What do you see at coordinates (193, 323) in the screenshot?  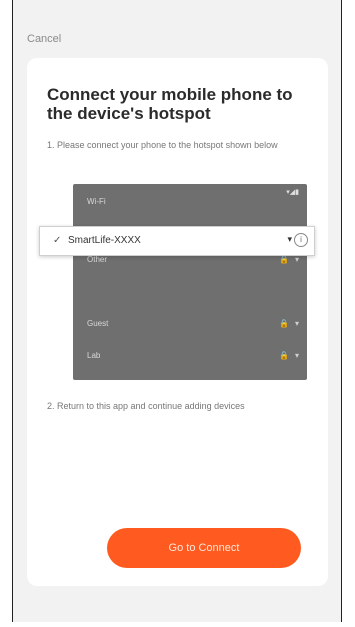 I see `wifi-list-row: Guest 🔒 ▾` at bounding box center [193, 323].